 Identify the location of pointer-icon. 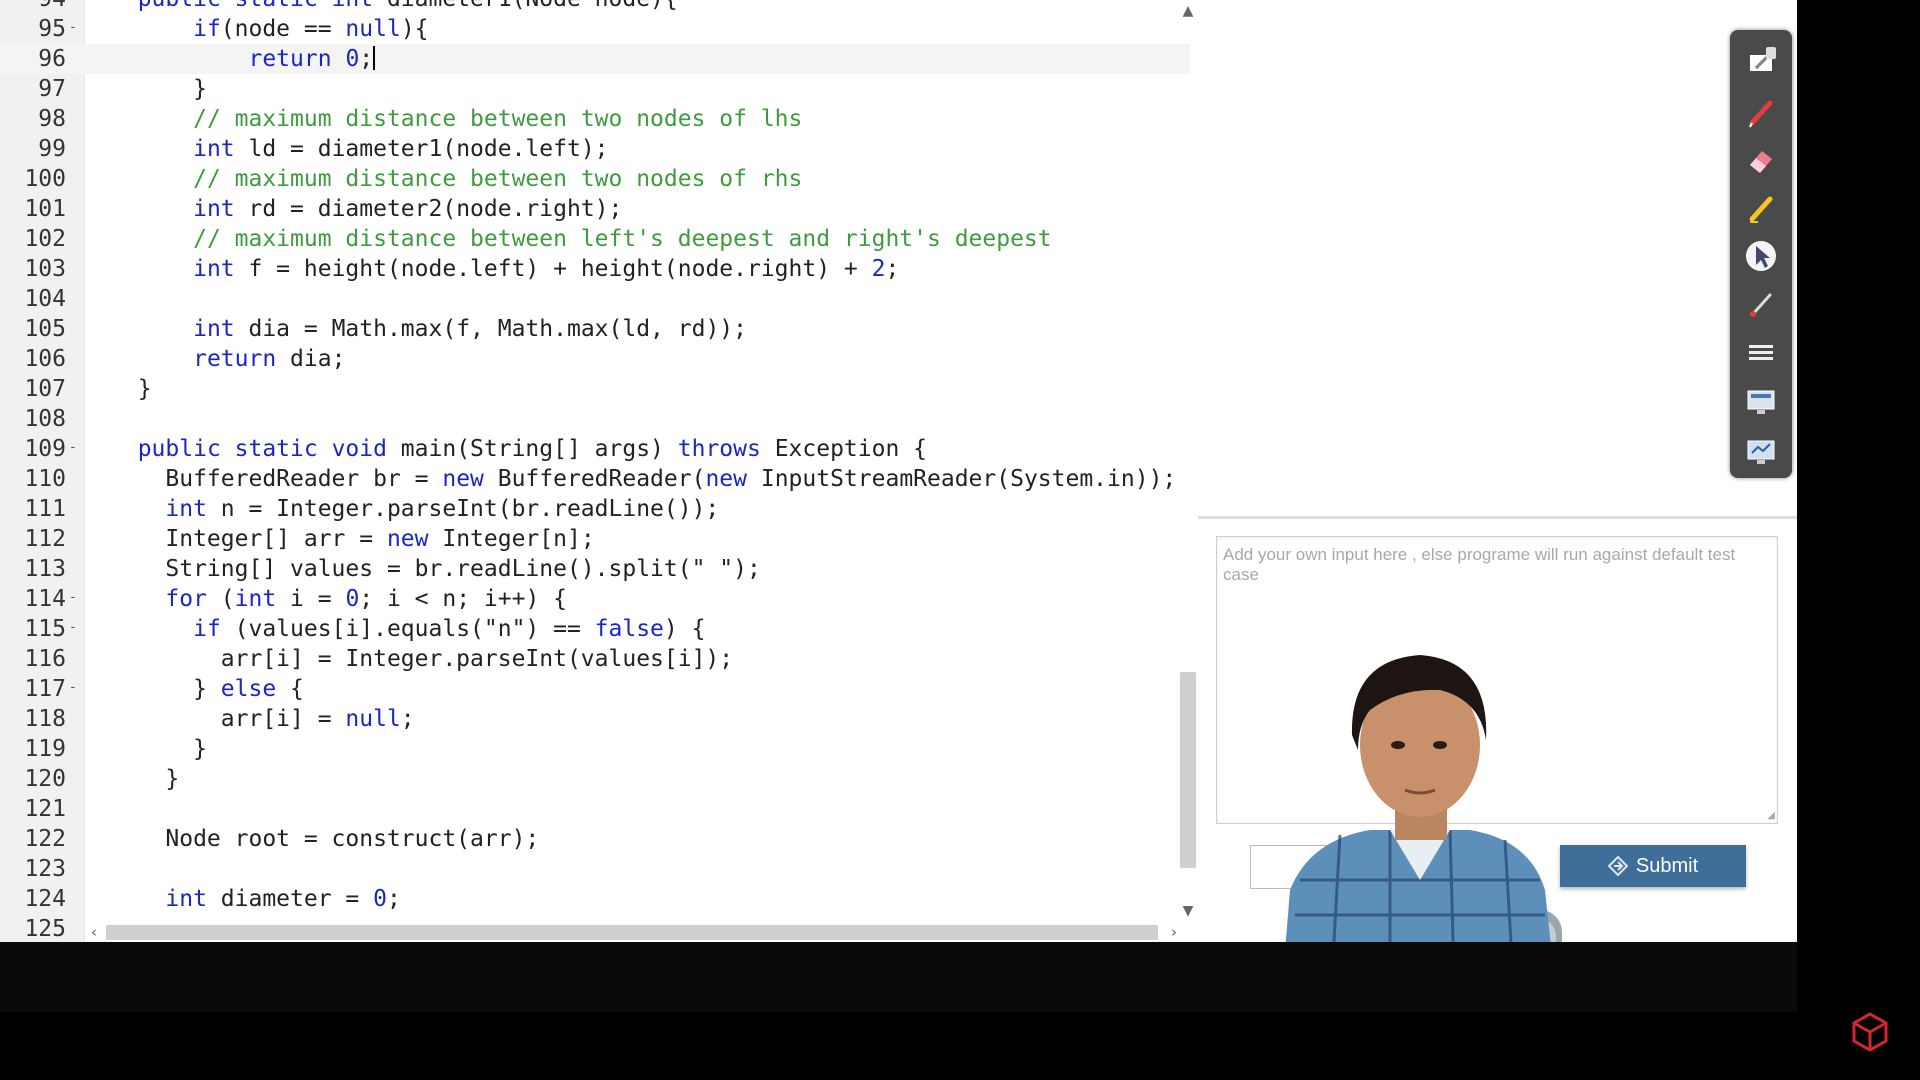
(1761, 256).